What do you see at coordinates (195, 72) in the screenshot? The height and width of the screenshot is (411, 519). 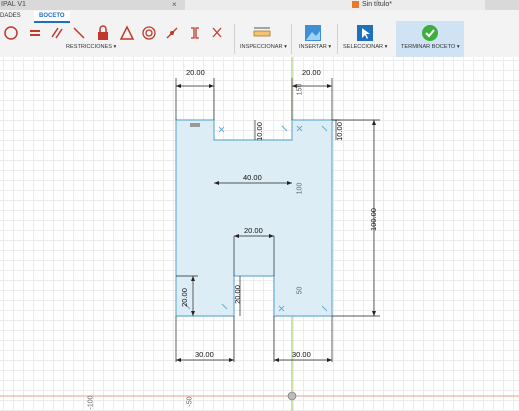 I see `dim-top-left-width: 20.00` at bounding box center [195, 72].